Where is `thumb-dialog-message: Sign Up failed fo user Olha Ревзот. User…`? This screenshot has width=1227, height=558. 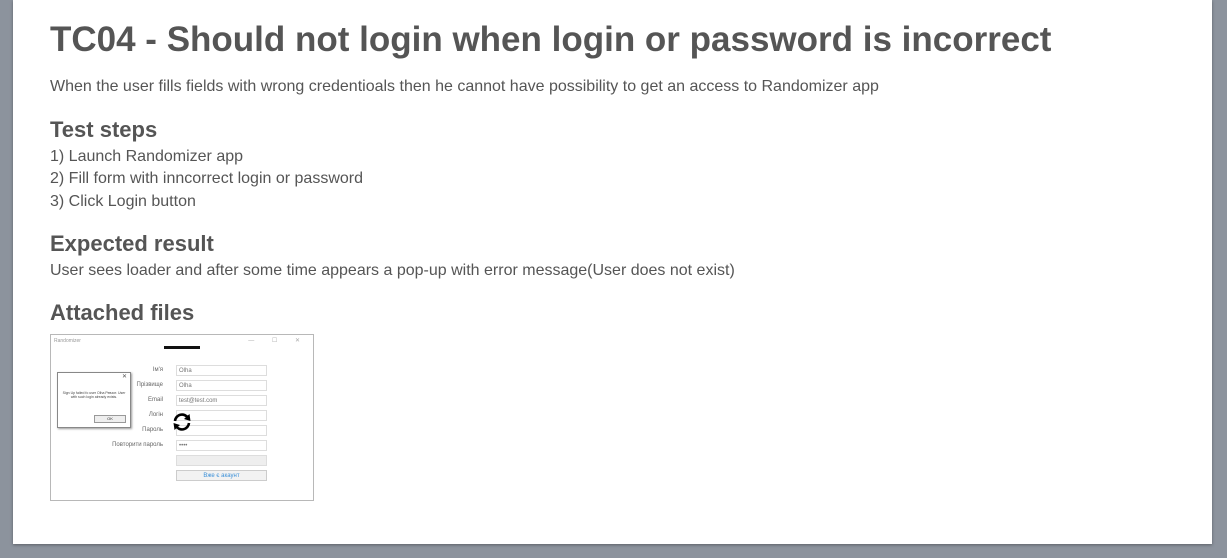 thumb-dialog-message: Sign Up failed fo user Olha Ревзот. User… is located at coordinates (94, 395).